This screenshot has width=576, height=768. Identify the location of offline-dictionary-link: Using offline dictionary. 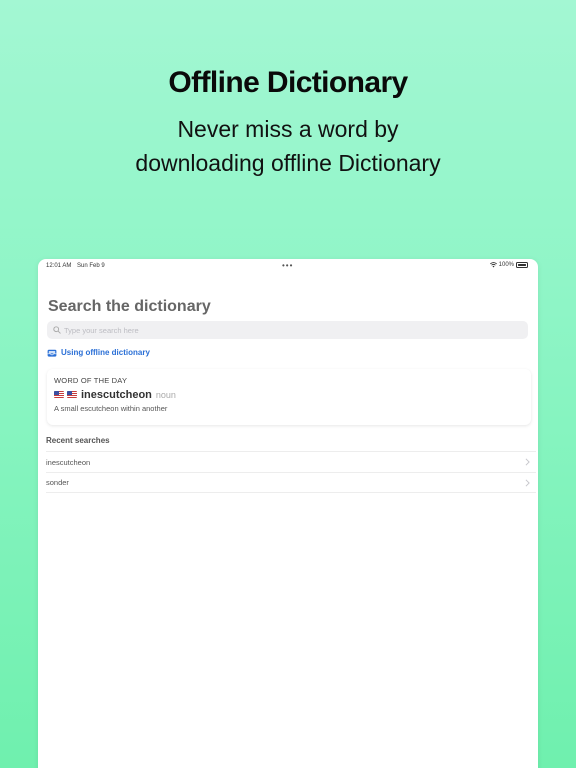
(98, 352).